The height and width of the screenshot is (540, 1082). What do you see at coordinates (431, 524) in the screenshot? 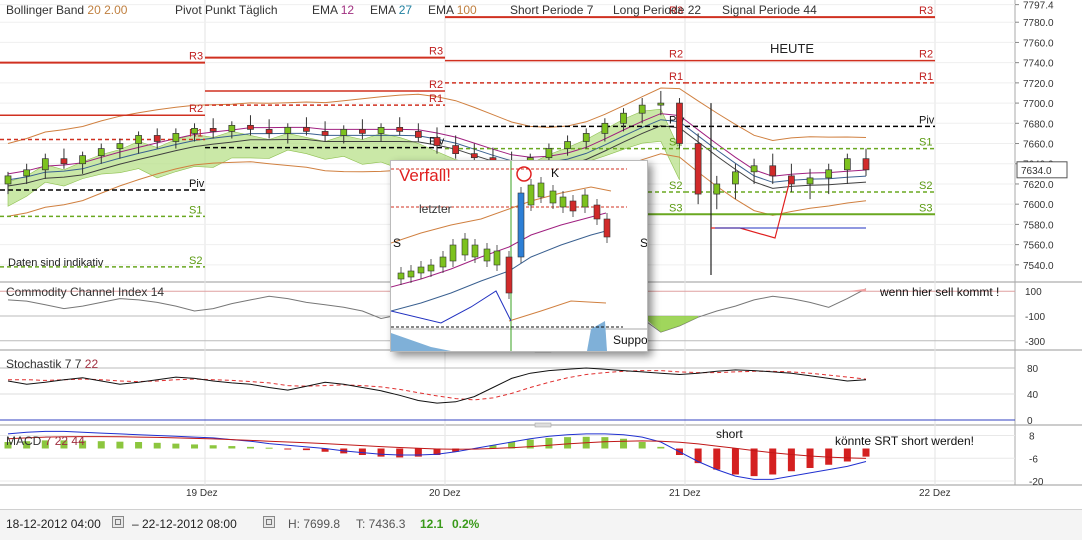
I see `status-change: 12.1` at bounding box center [431, 524].